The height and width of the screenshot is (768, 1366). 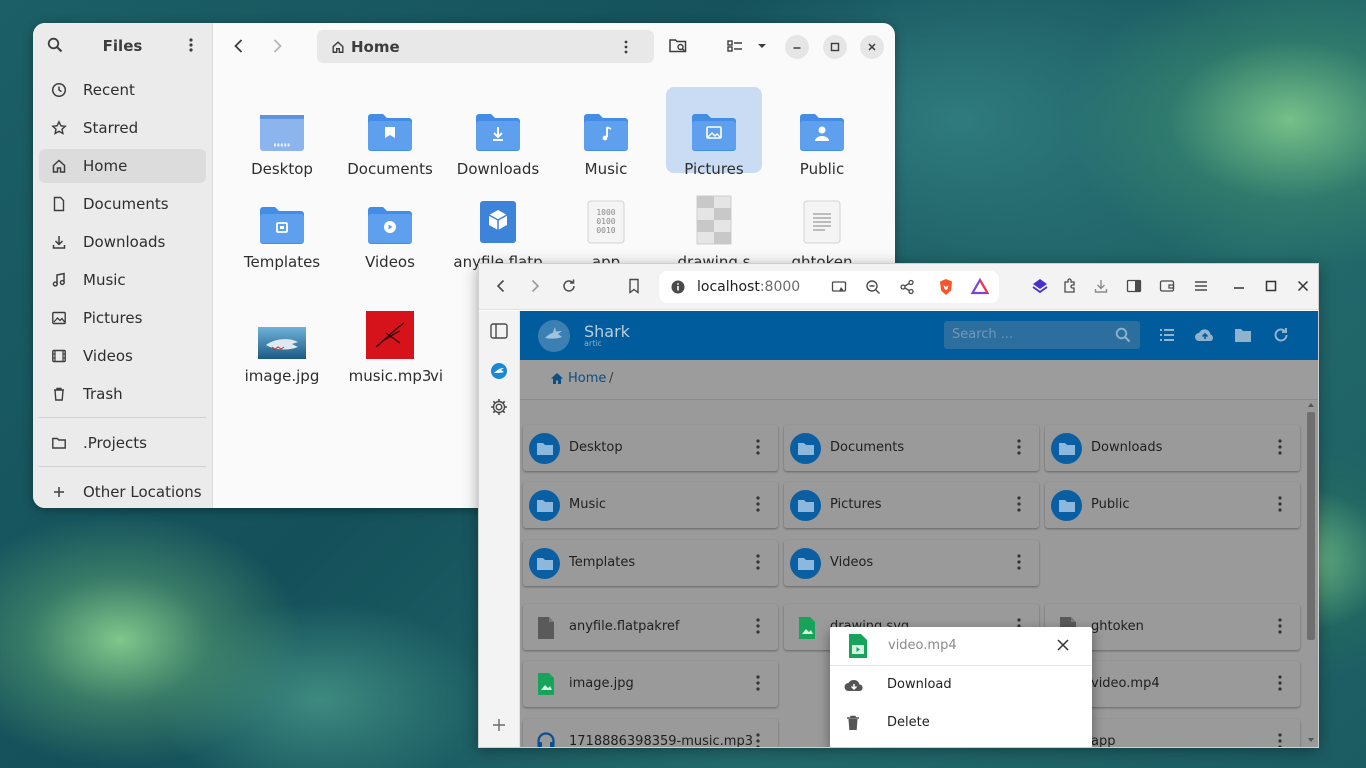 What do you see at coordinates (499, 331) in the screenshot?
I see `sidebar-panel-icon` at bounding box center [499, 331].